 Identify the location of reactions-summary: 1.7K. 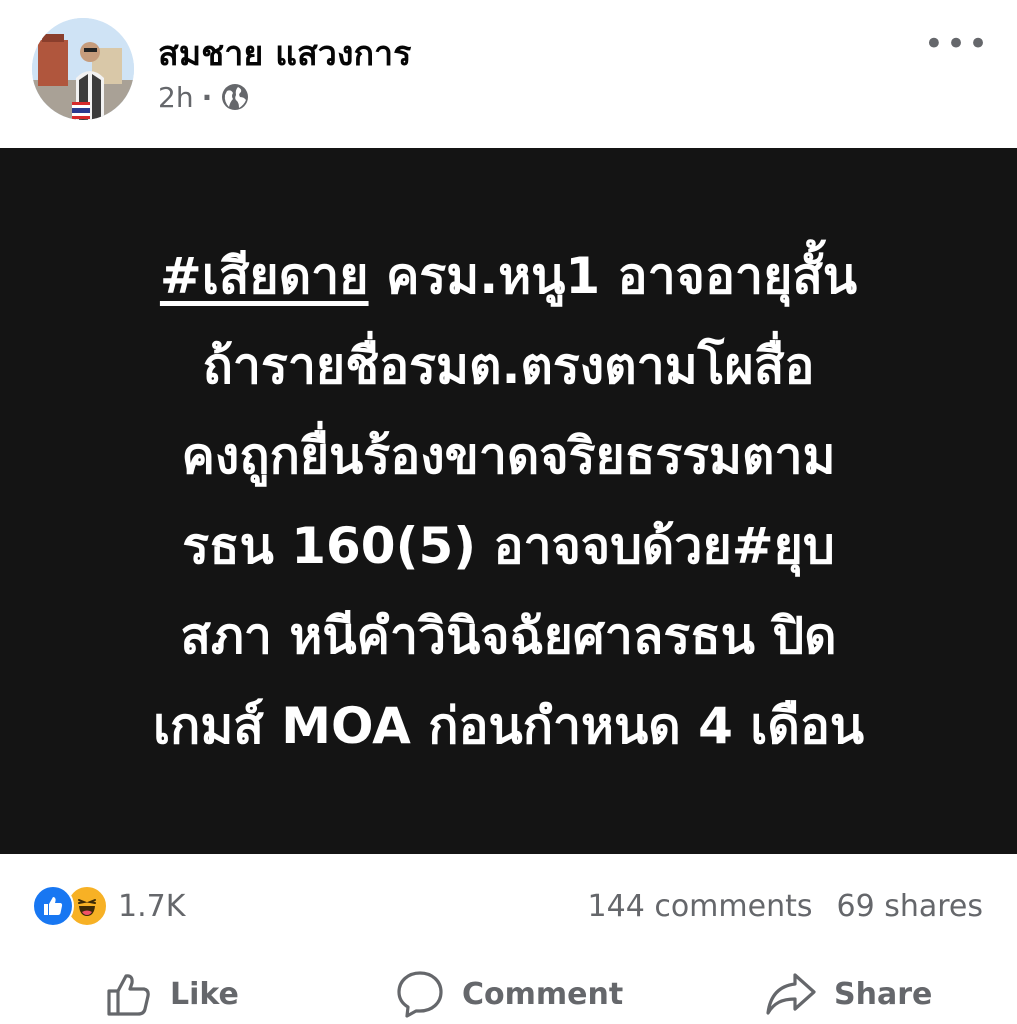
(109, 906).